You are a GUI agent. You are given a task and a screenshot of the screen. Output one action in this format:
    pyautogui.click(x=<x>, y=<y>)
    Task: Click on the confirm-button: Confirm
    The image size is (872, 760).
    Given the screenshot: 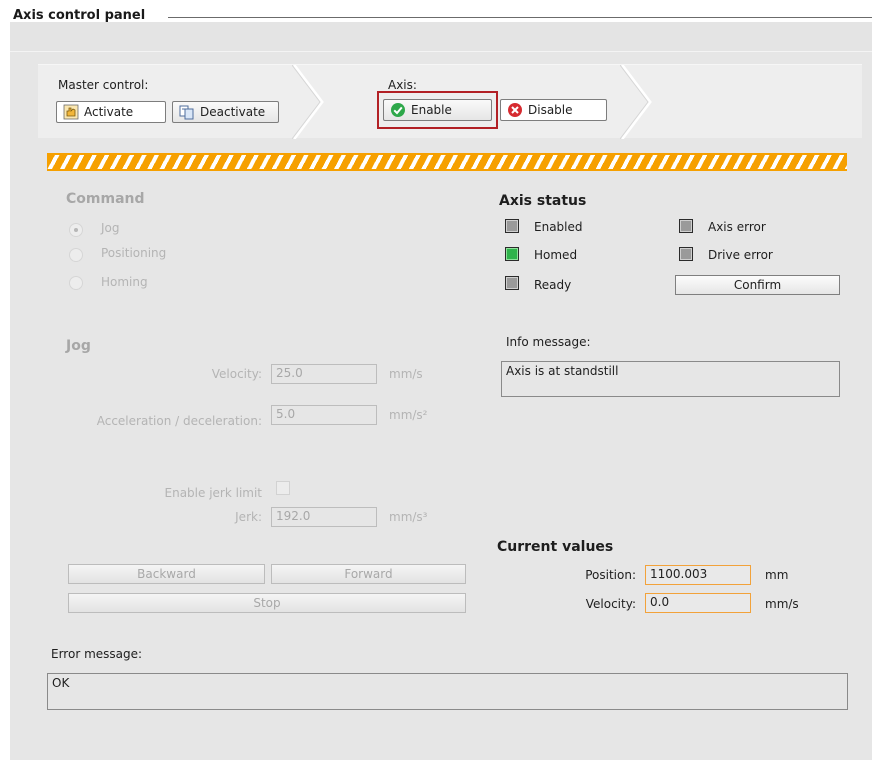 What is the action you would take?
    pyautogui.click(x=757, y=285)
    